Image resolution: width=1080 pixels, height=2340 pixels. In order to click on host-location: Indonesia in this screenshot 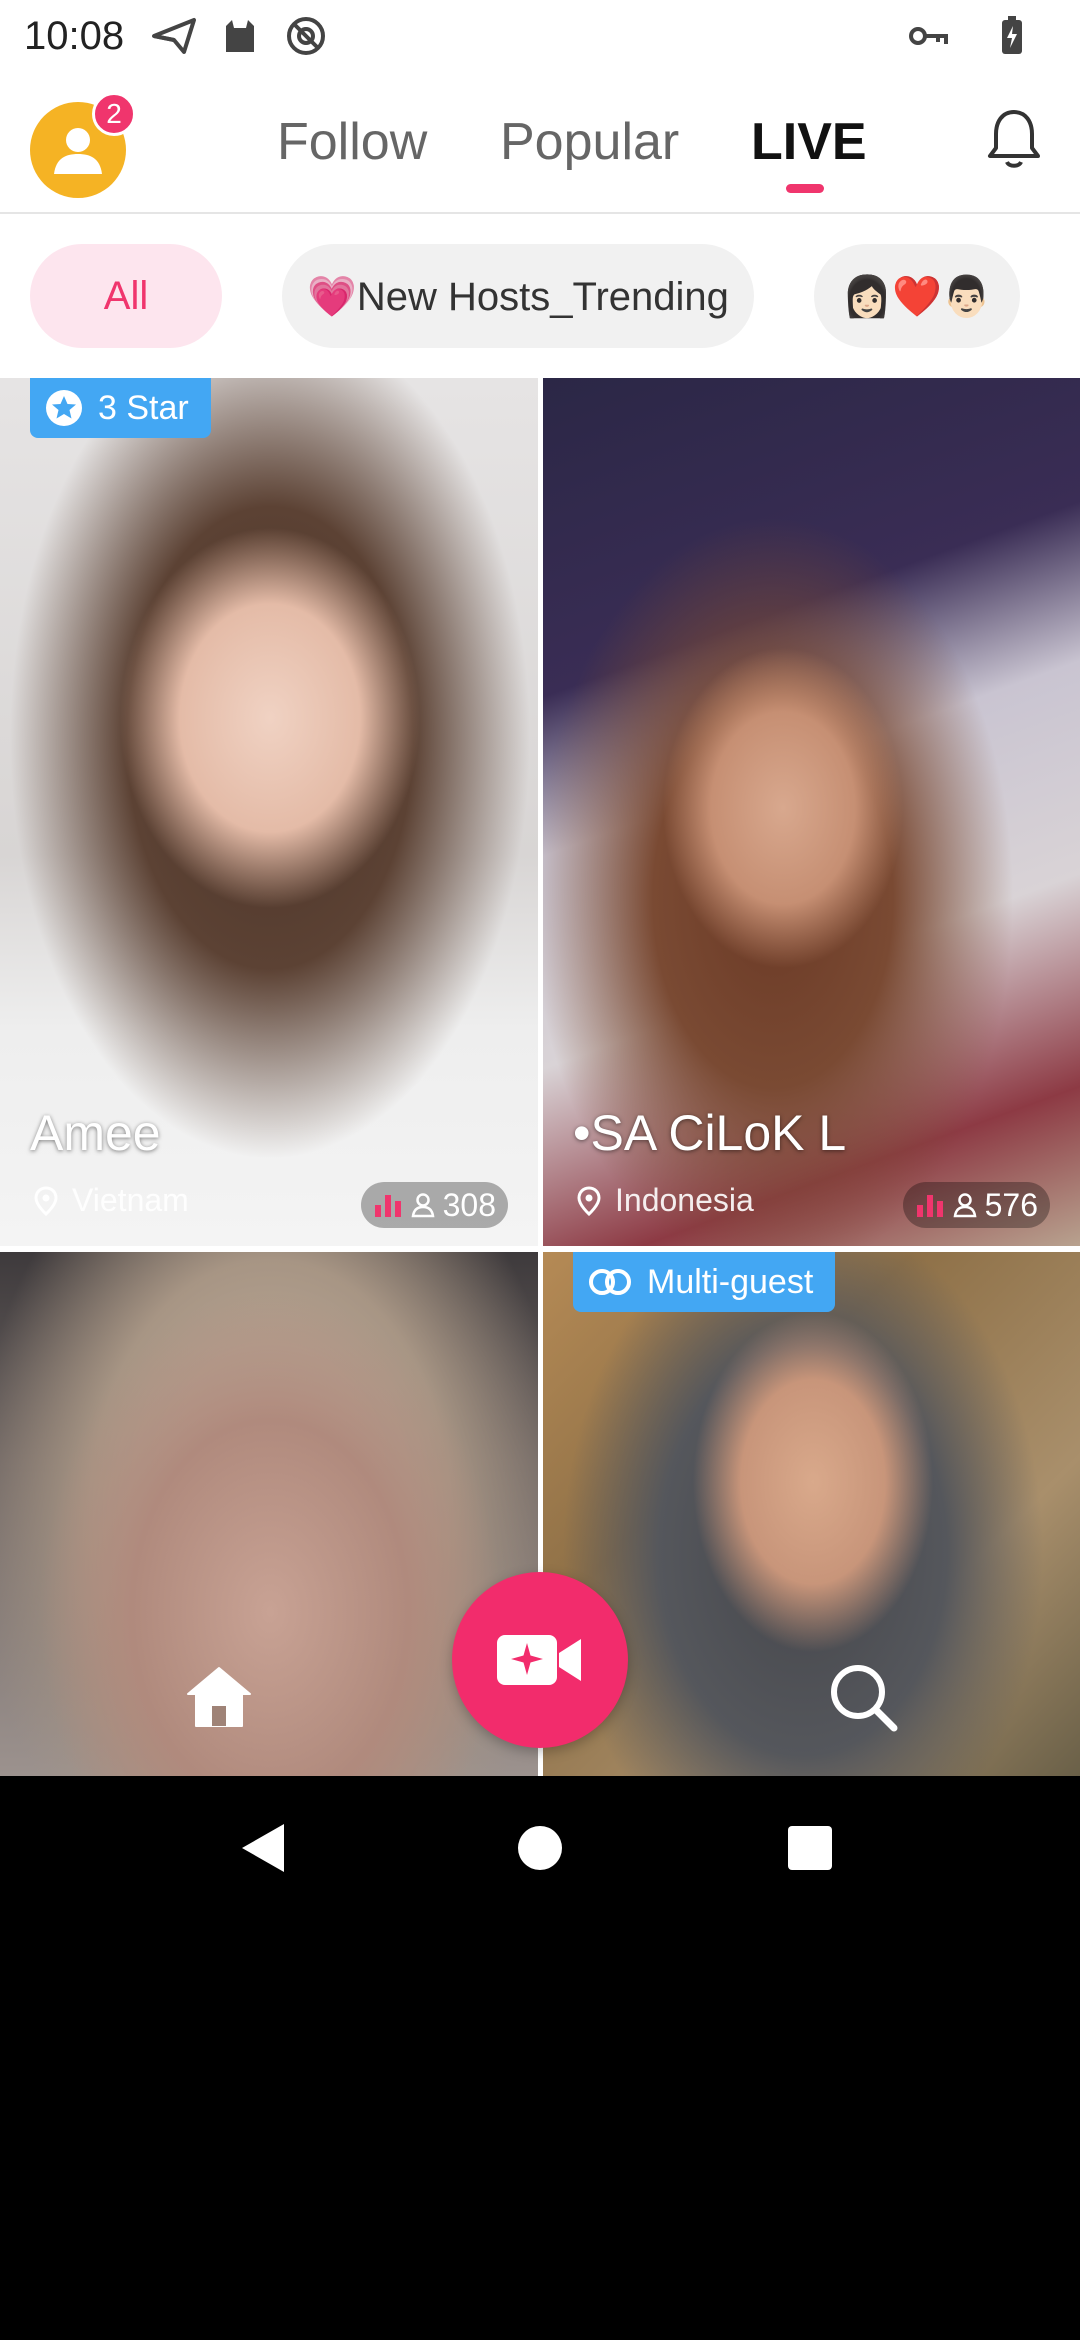, I will do `click(665, 1200)`.